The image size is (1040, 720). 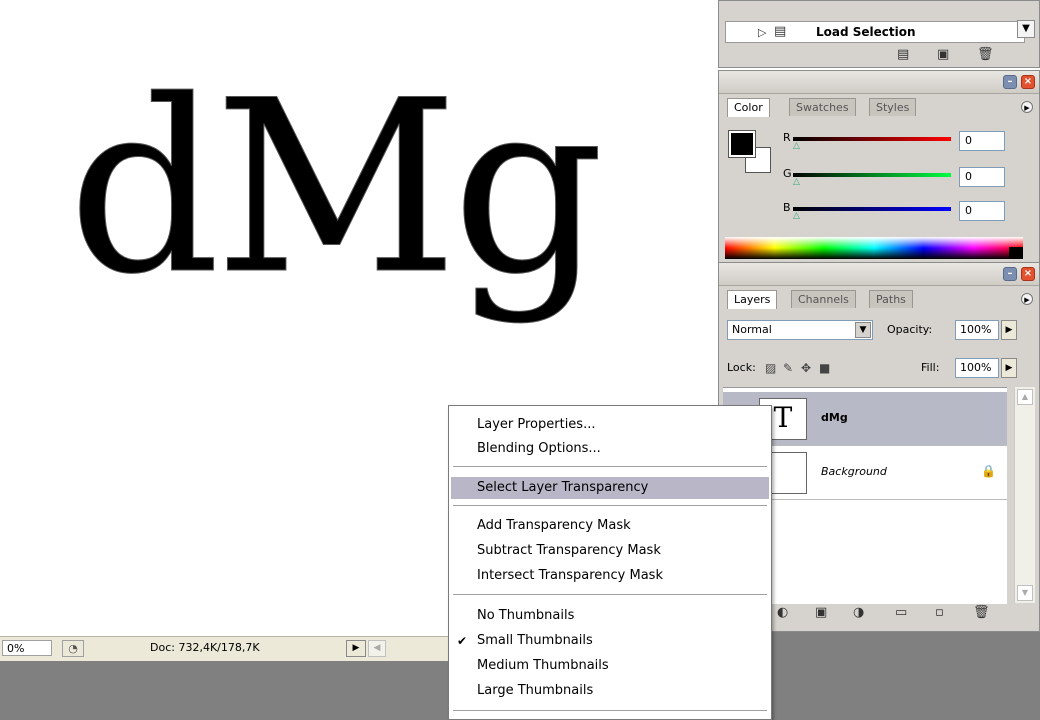 What do you see at coordinates (752, 299) in the screenshot?
I see `tab-layers: Layers` at bounding box center [752, 299].